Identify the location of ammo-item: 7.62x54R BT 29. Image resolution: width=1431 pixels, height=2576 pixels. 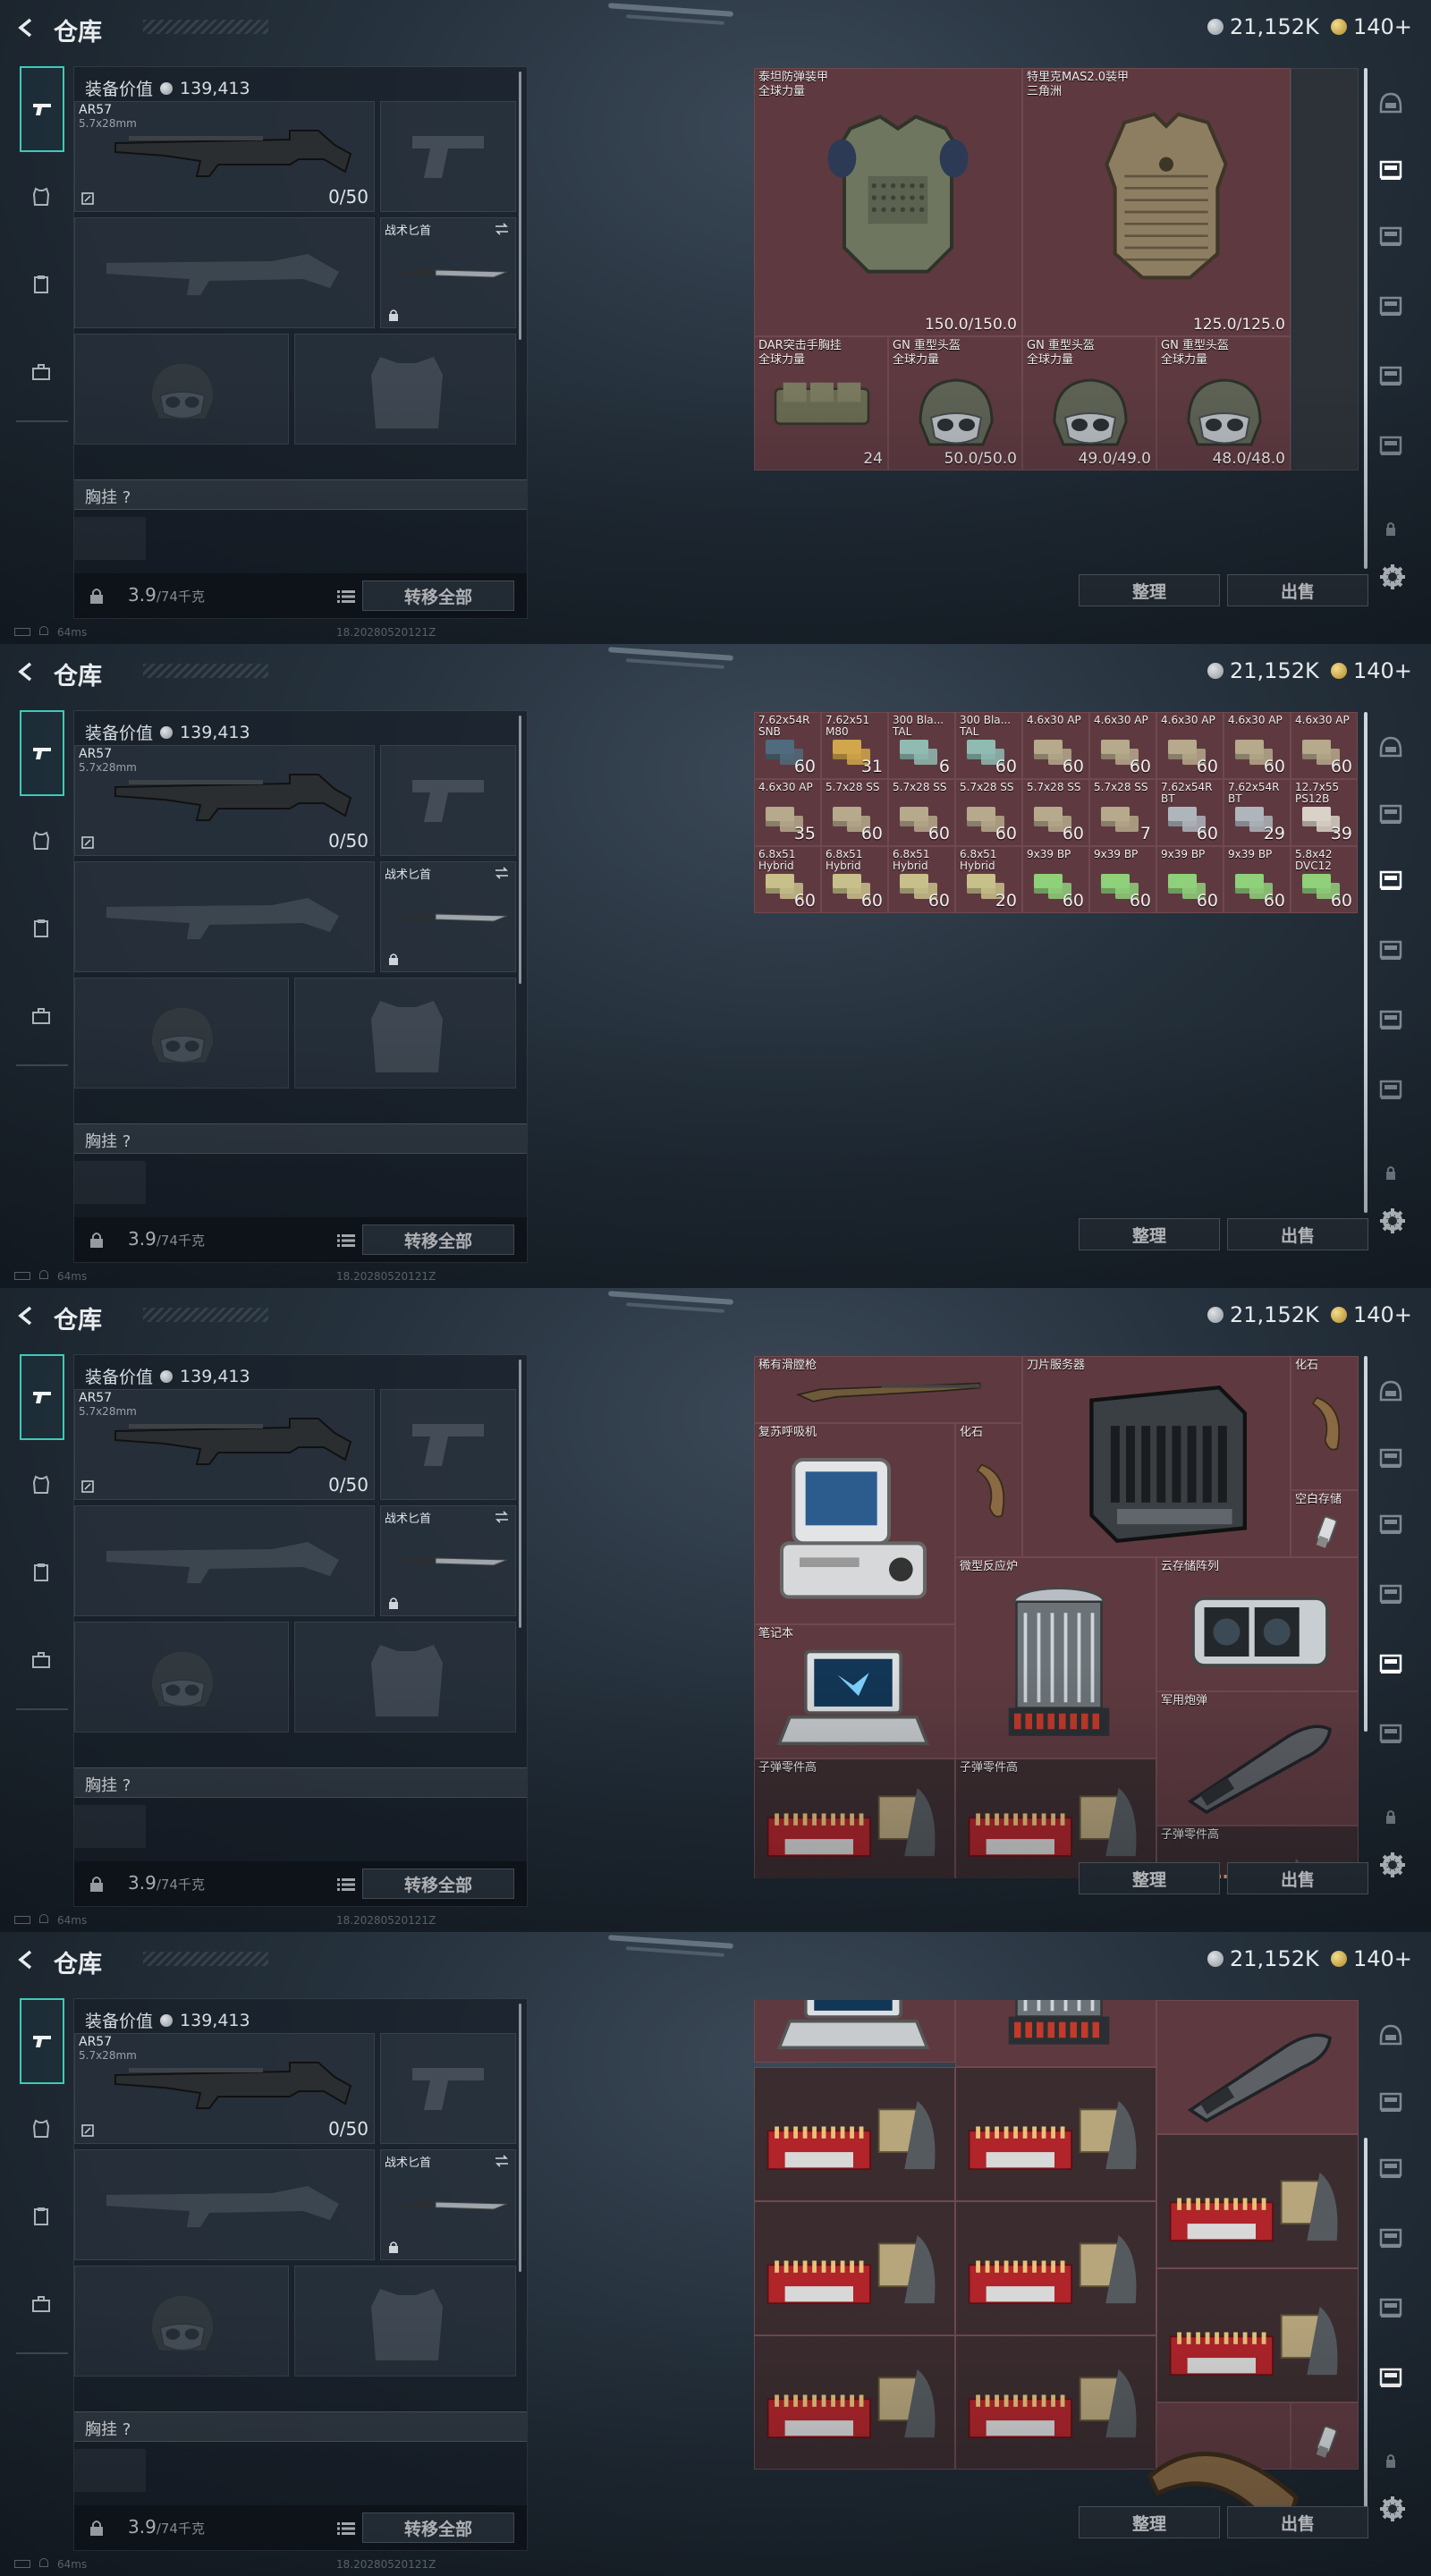
(1258, 812).